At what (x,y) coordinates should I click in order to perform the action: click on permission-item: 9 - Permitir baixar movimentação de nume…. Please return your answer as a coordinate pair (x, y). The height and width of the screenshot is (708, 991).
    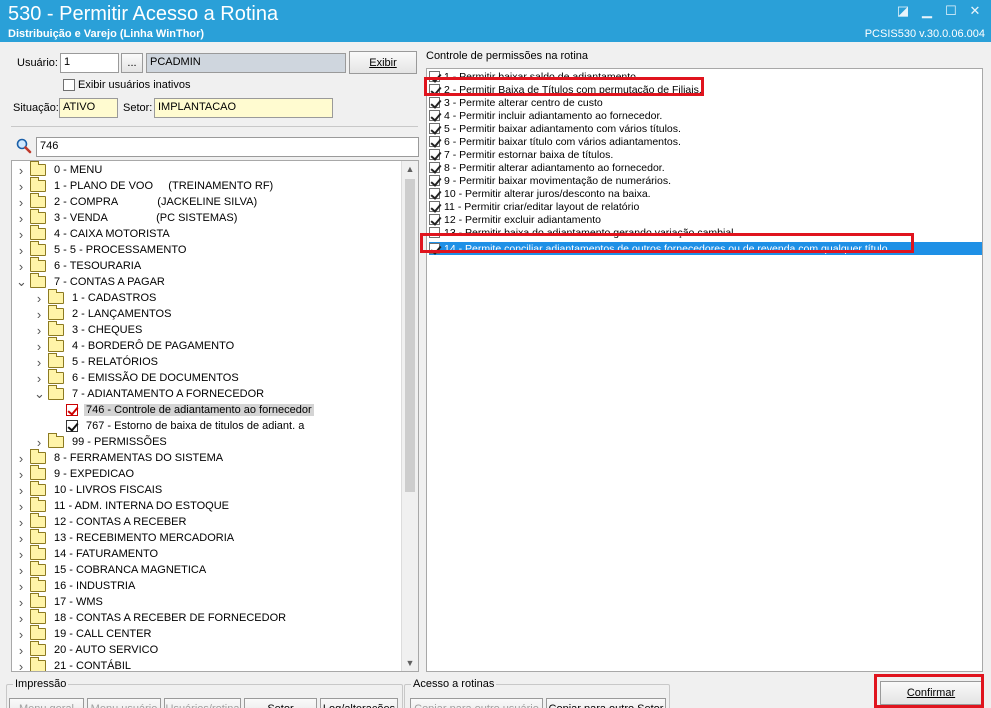
    Looking at the image, I should click on (705, 180).